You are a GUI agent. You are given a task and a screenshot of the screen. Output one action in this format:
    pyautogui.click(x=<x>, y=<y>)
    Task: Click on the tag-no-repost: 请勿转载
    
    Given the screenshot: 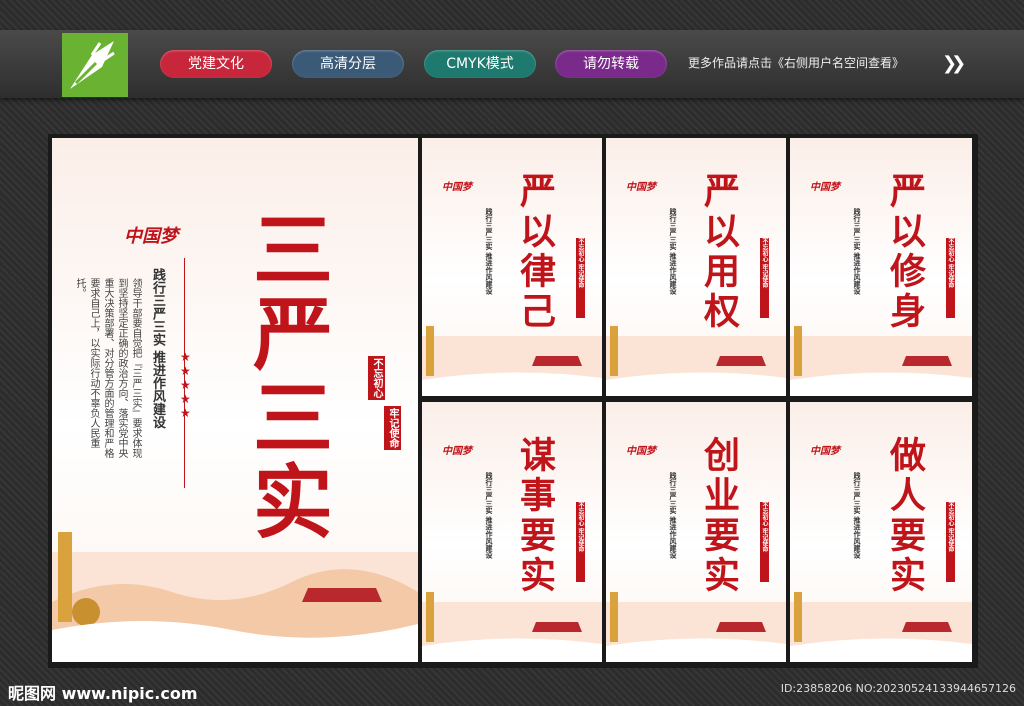 What is the action you would take?
    pyautogui.click(x=611, y=64)
    